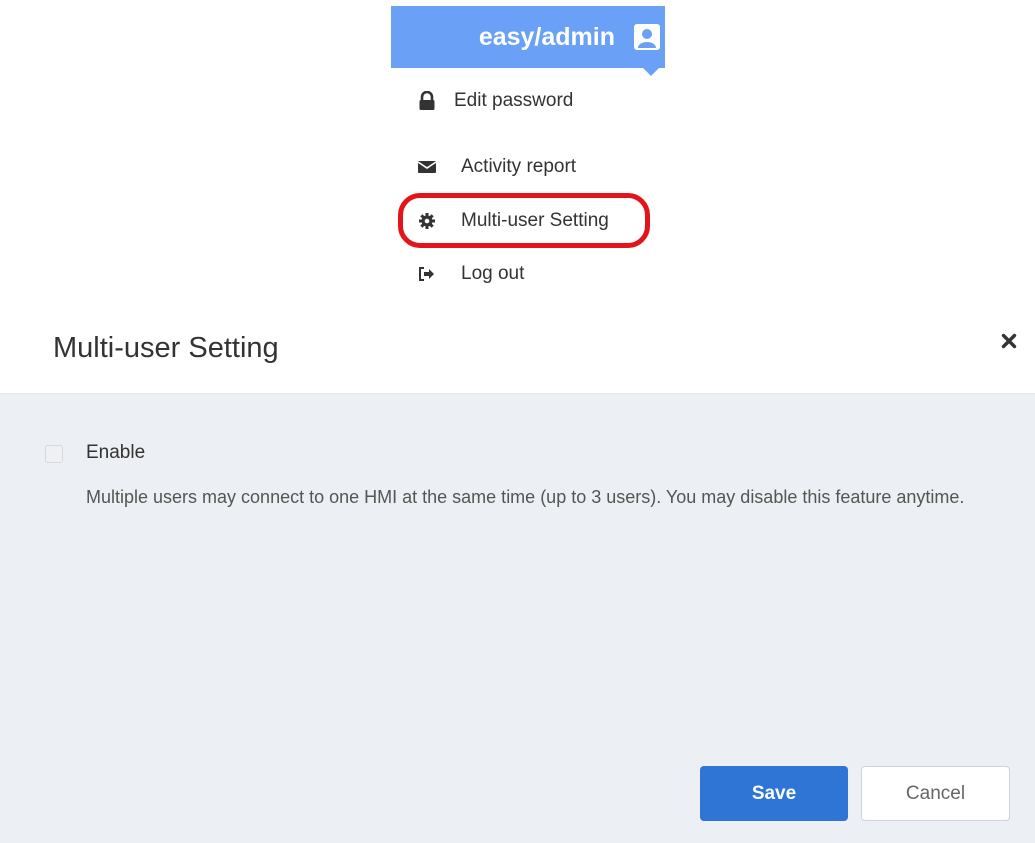 The width and height of the screenshot is (1035, 843). I want to click on menu-item-label: Log out, so click(493, 273).